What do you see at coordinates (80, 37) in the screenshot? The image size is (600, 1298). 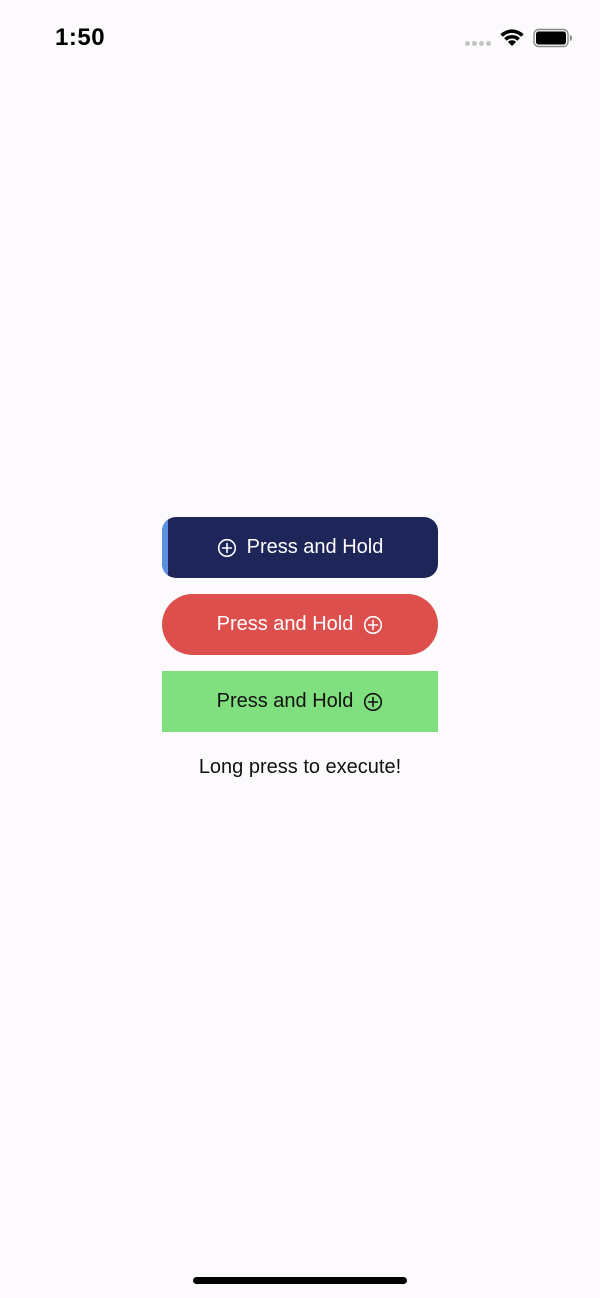 I see `status-time: 1:50` at bounding box center [80, 37].